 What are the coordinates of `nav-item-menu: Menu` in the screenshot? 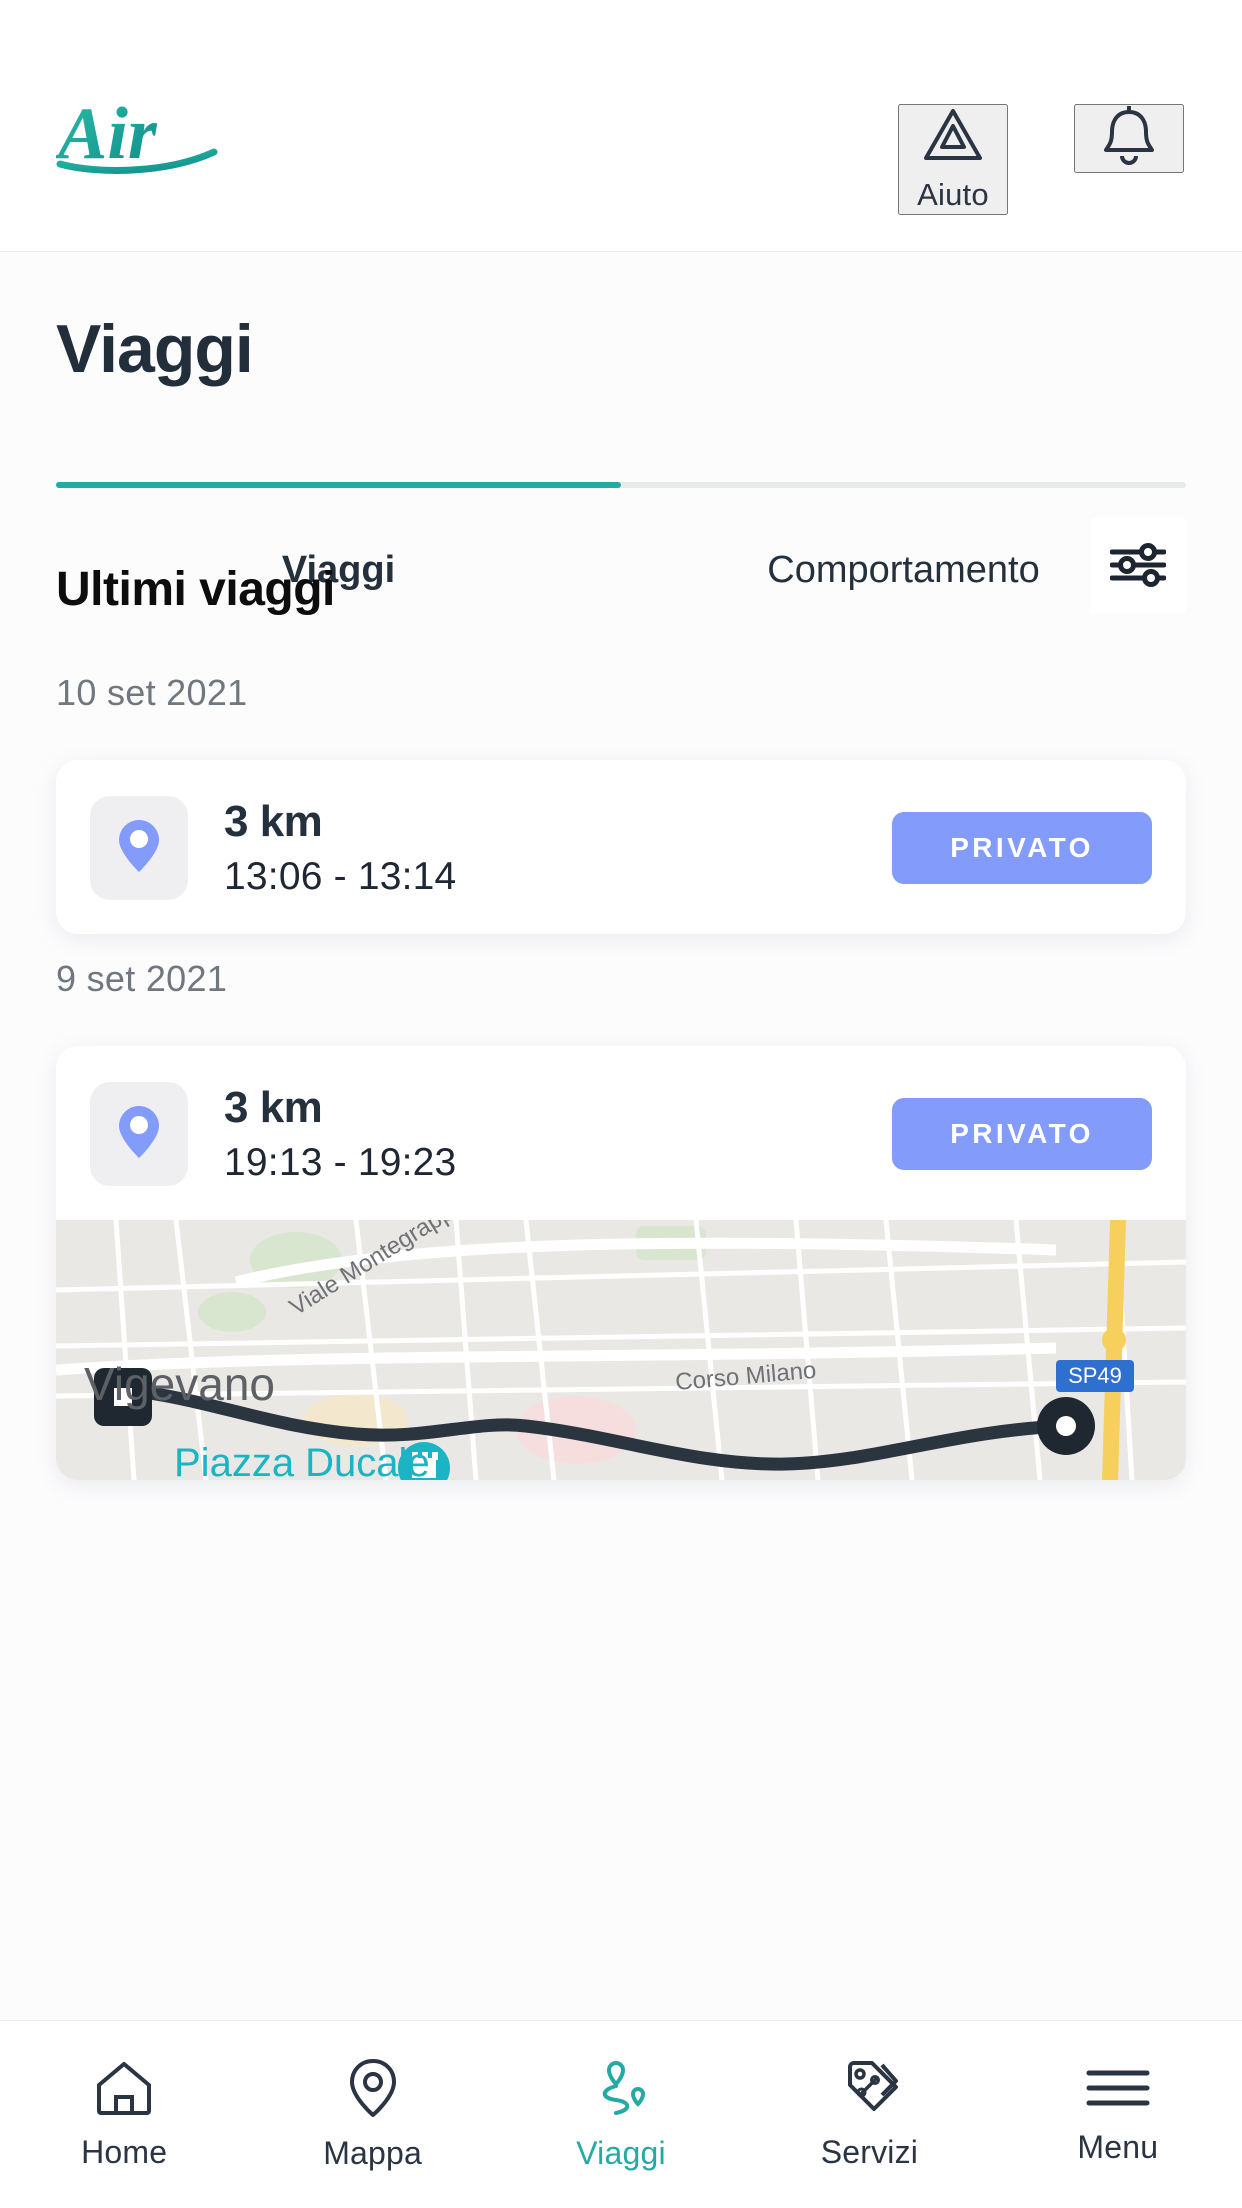 It's located at (1118, 2115).